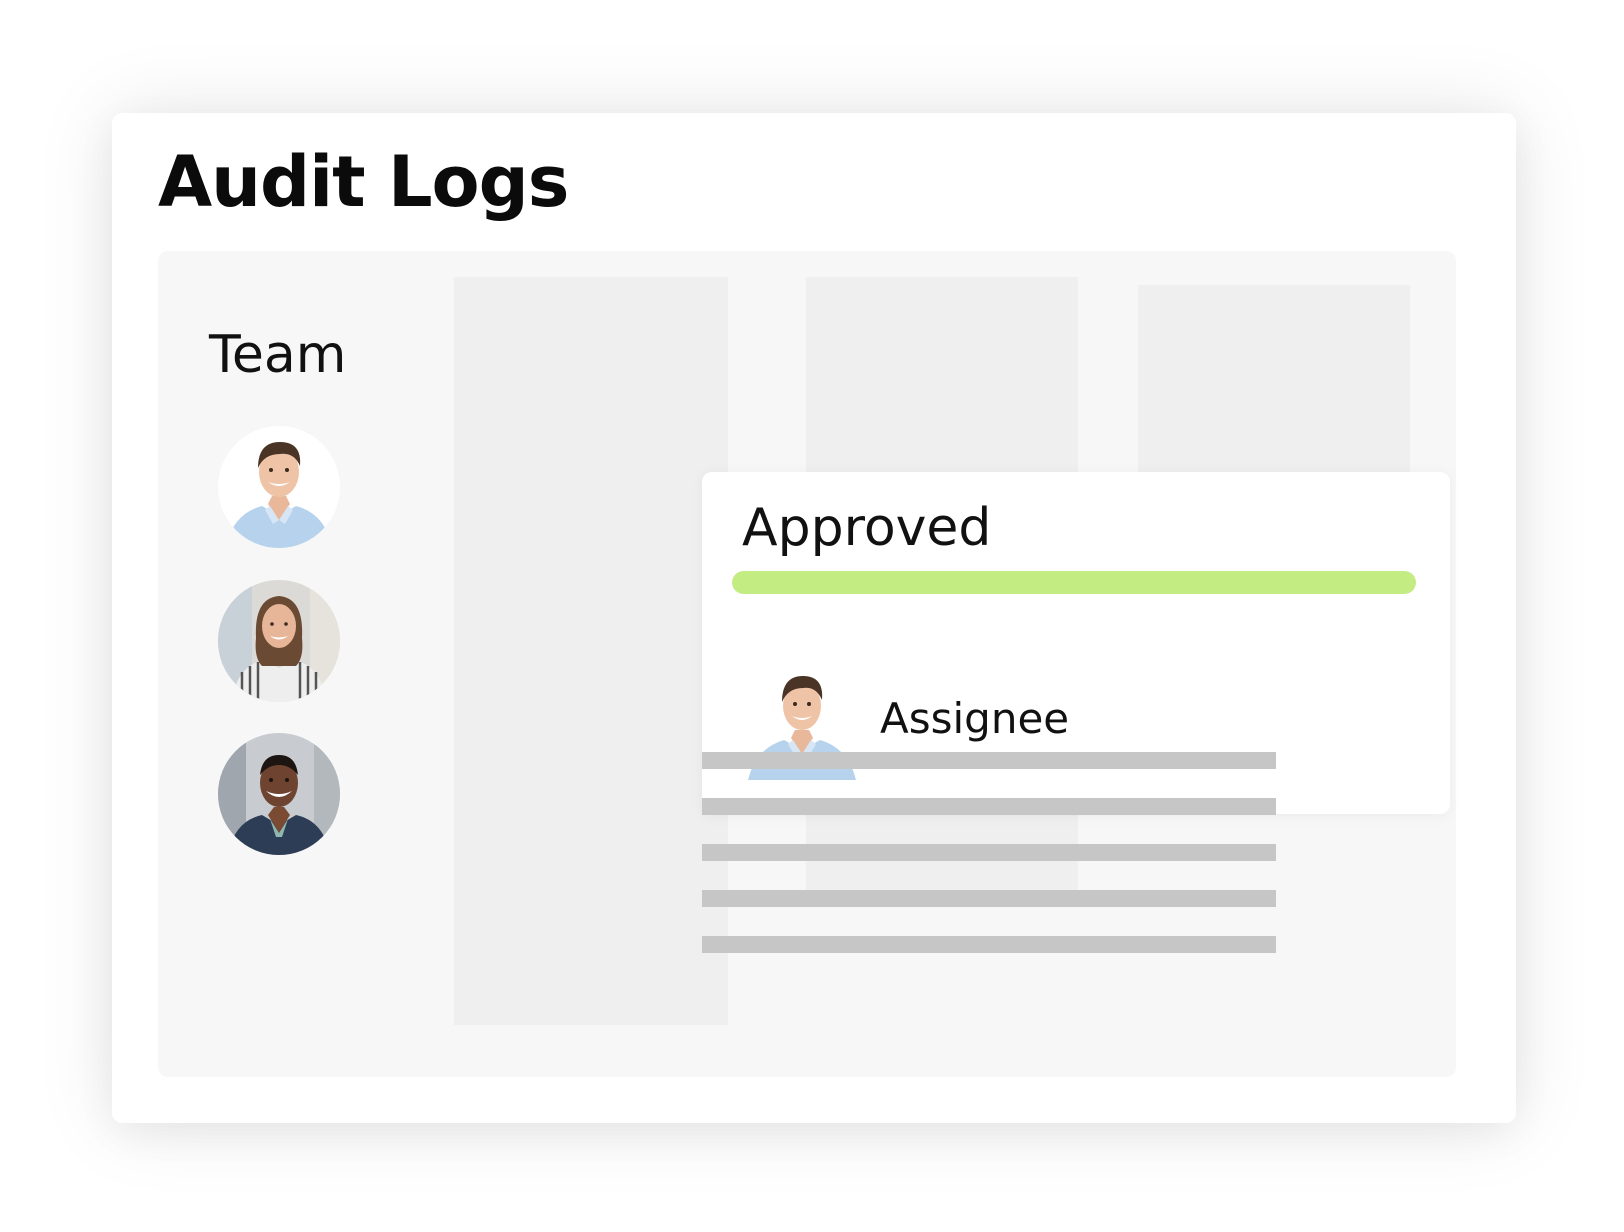 The image size is (1624, 1232). I want to click on status-title: Approved, so click(867, 528).